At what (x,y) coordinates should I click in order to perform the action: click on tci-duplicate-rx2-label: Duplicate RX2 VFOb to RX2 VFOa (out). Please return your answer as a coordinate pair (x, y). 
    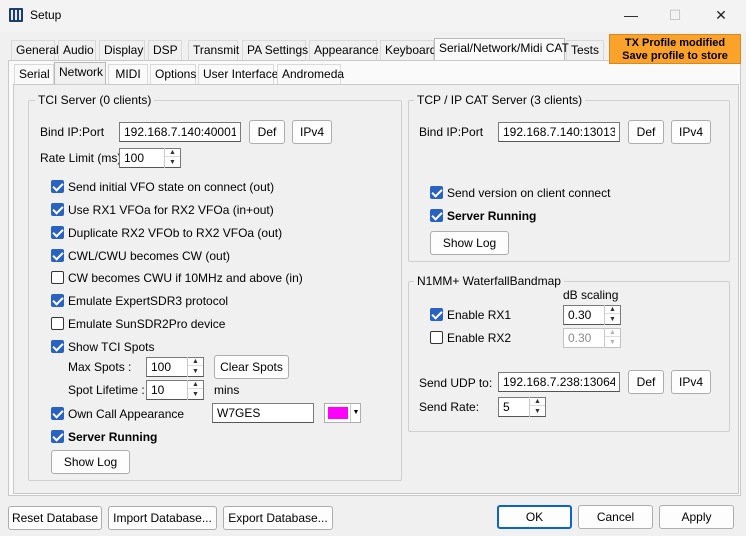
    Looking at the image, I should click on (175, 233).